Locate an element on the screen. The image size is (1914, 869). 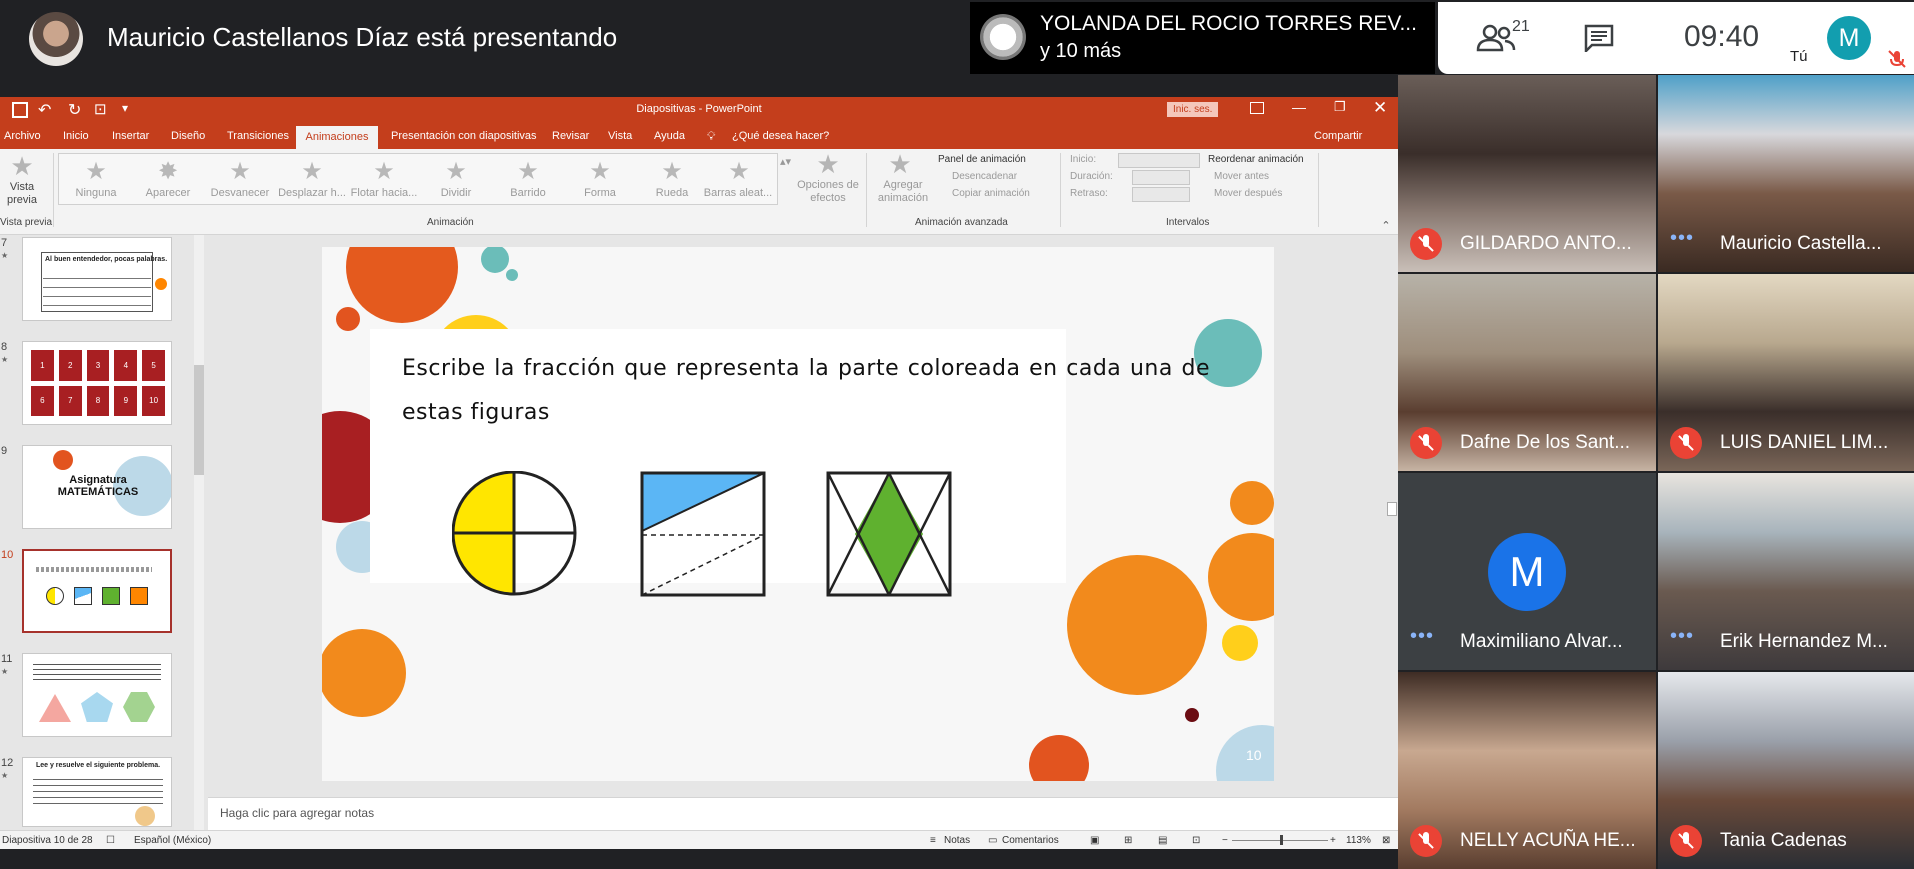
thumb-grid-cell: 5 is located at coordinates (153, 365).